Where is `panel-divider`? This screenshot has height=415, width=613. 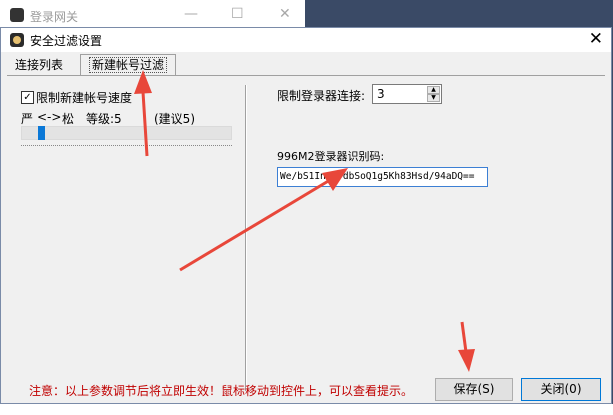
panel-divider is located at coordinates (246, 238).